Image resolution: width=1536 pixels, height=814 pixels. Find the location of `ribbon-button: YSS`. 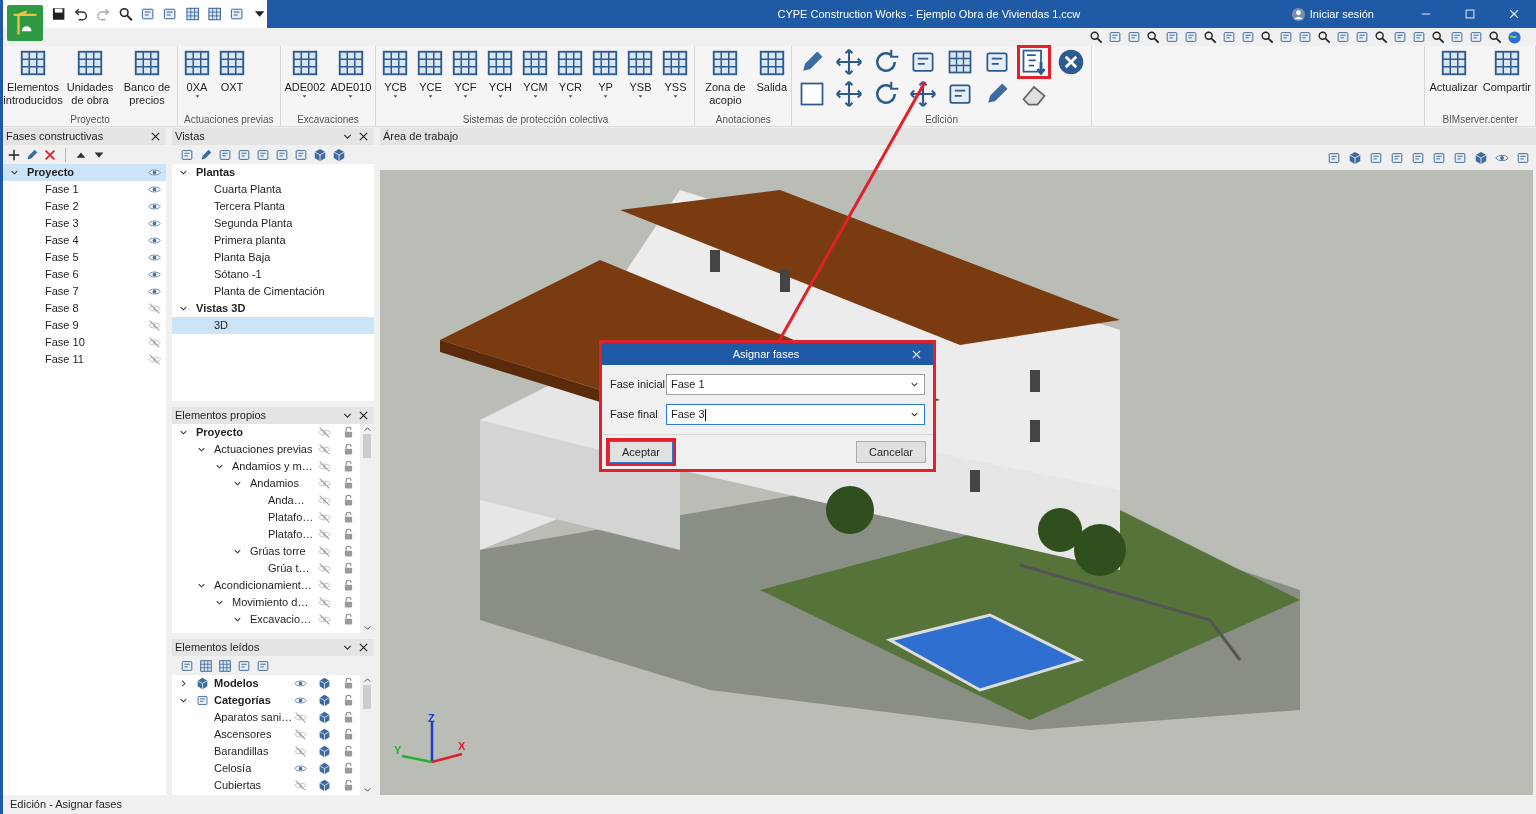

ribbon-button: YSS is located at coordinates (675, 73).